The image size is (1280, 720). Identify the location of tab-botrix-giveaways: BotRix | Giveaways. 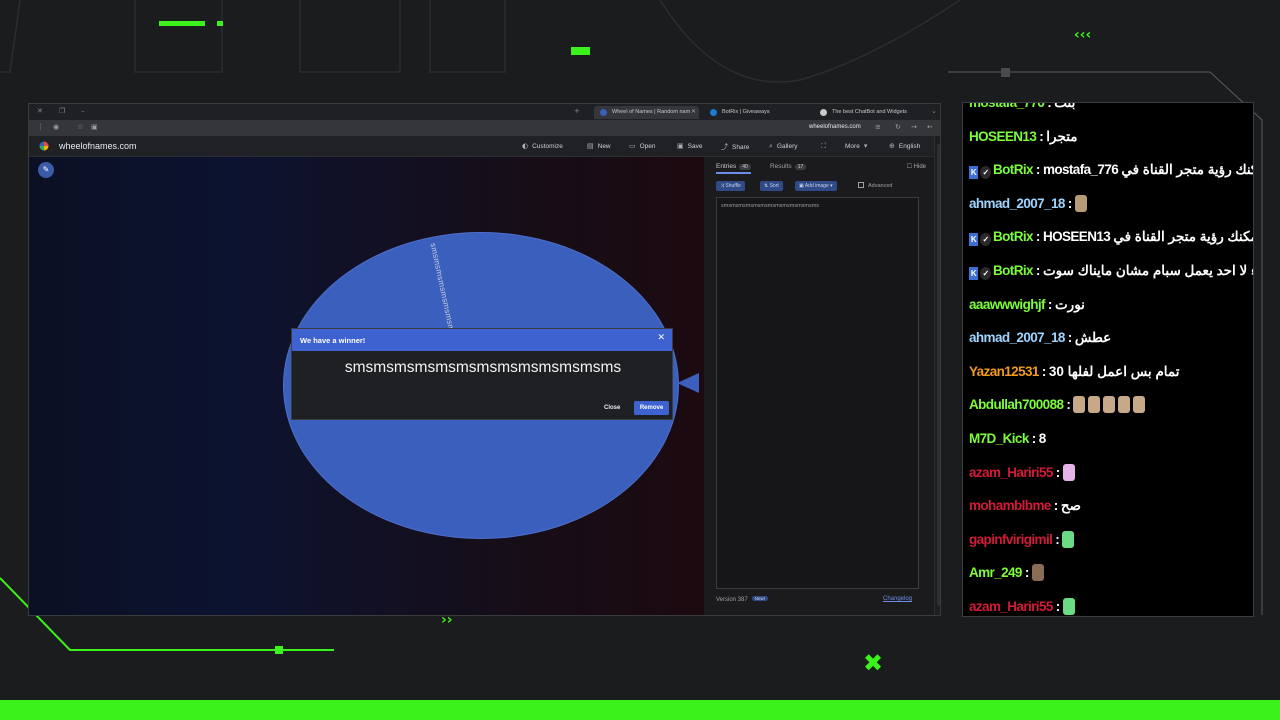
(756, 112).